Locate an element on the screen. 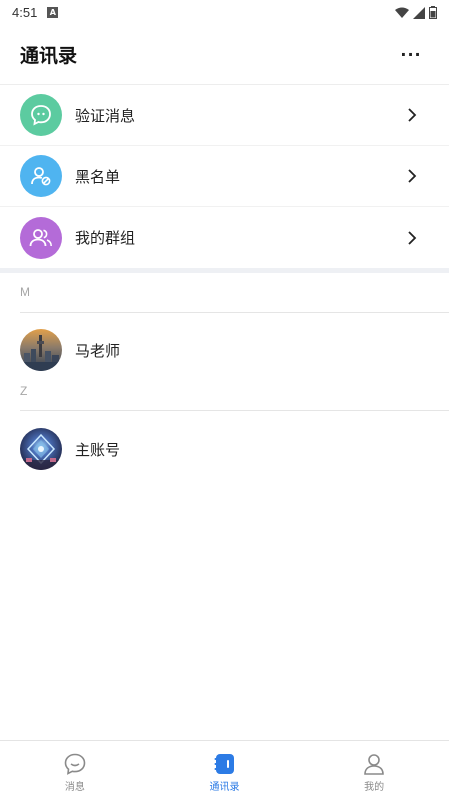 This screenshot has height=800, width=449. verify-messages-label: 验证消息 is located at coordinates (105, 115).